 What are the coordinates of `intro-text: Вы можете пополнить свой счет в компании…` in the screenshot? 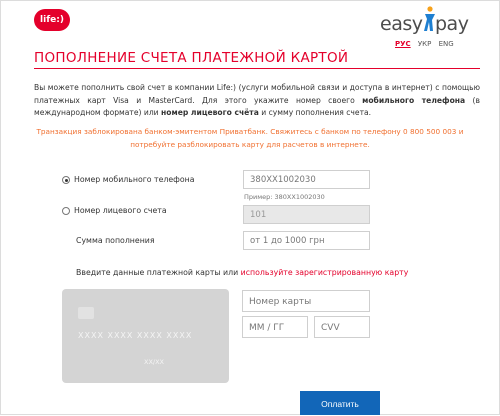 It's located at (257, 100).